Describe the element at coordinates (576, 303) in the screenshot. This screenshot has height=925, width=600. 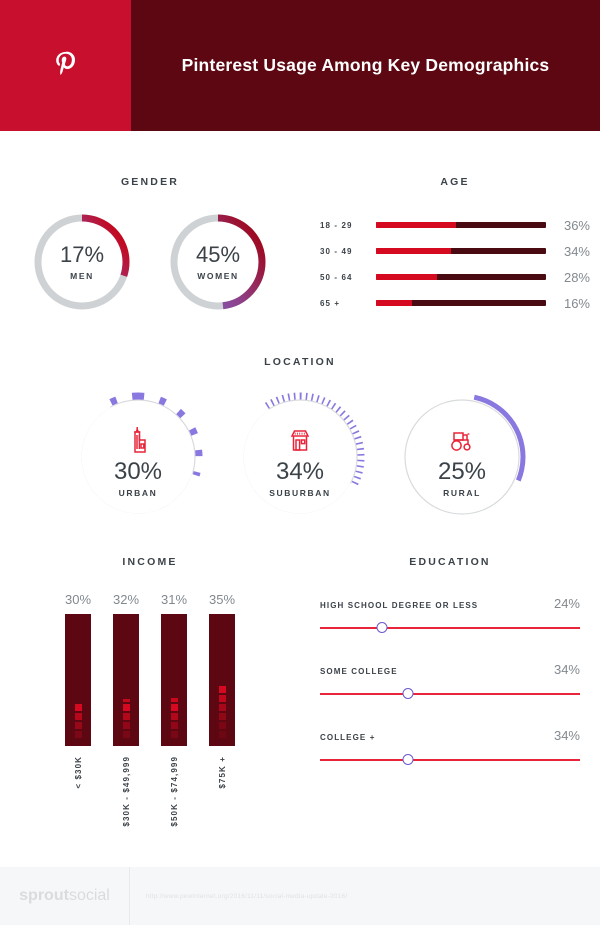
I see `age-row-value: 16%` at that location.